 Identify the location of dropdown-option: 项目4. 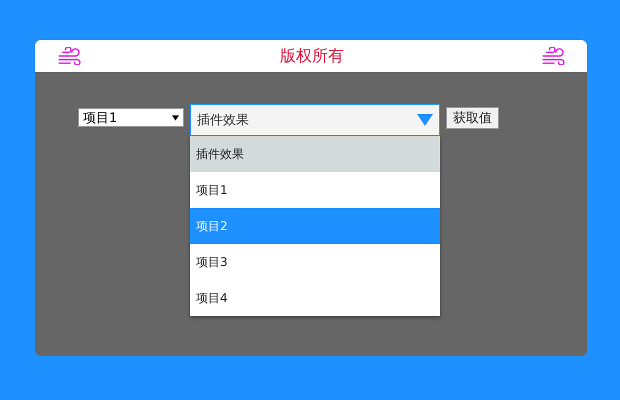
(315, 298).